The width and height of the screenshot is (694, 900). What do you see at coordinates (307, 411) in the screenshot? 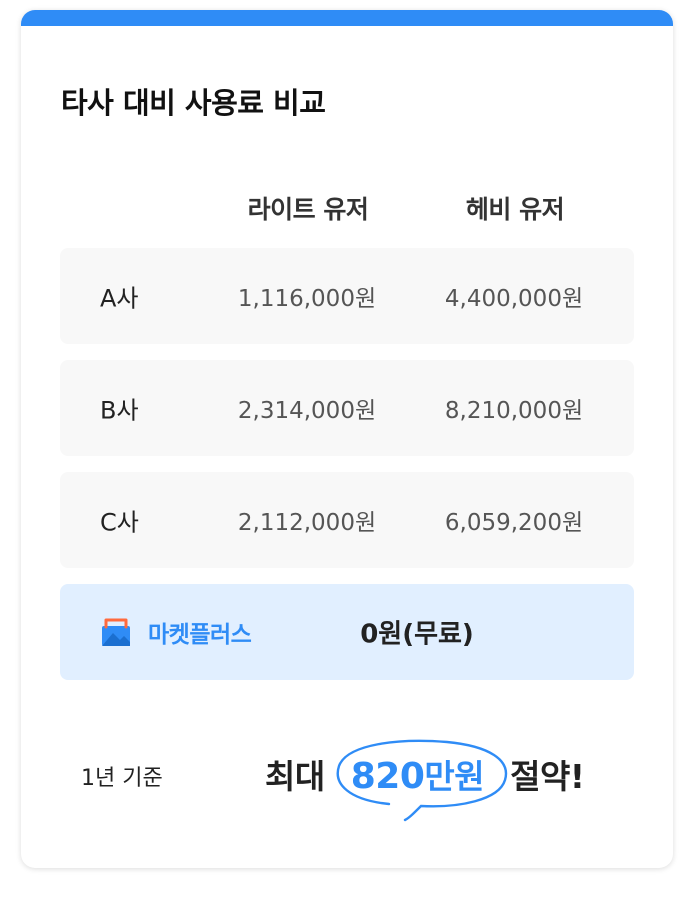
I see `light-user-price: 2,314,000원` at bounding box center [307, 411].